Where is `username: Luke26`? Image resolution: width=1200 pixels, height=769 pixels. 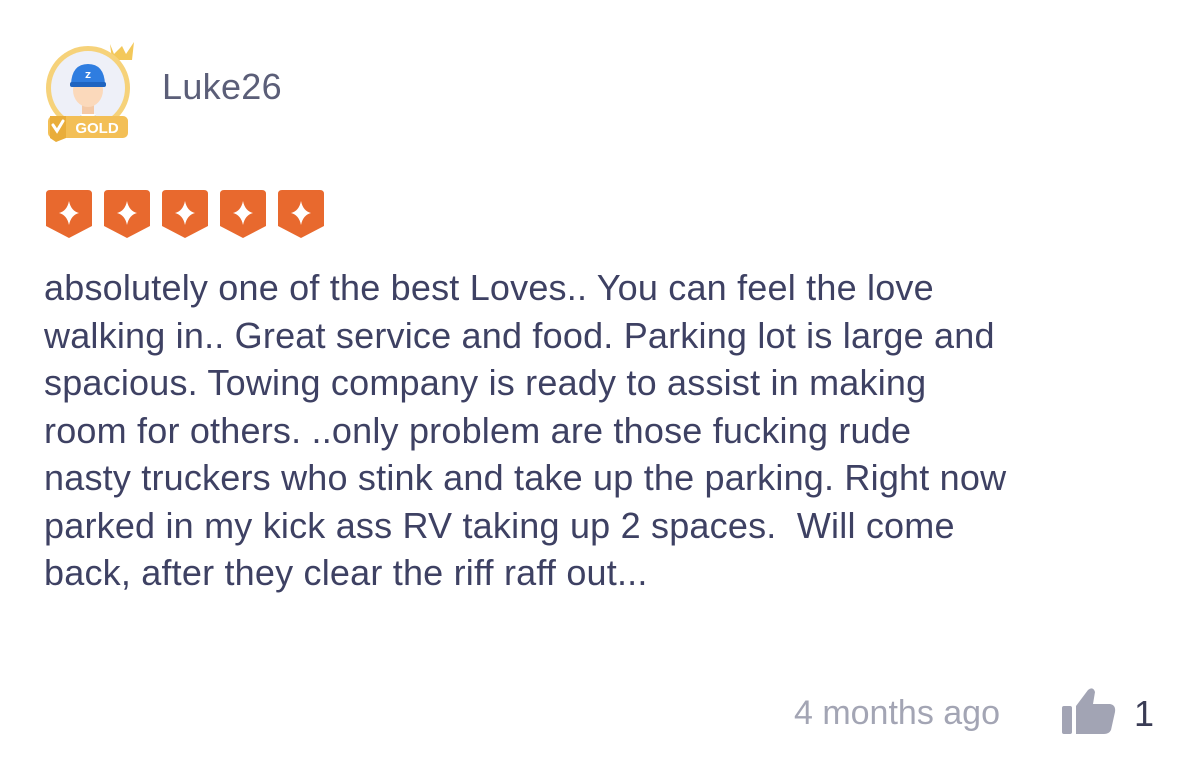
username: Luke26 is located at coordinates (222, 87).